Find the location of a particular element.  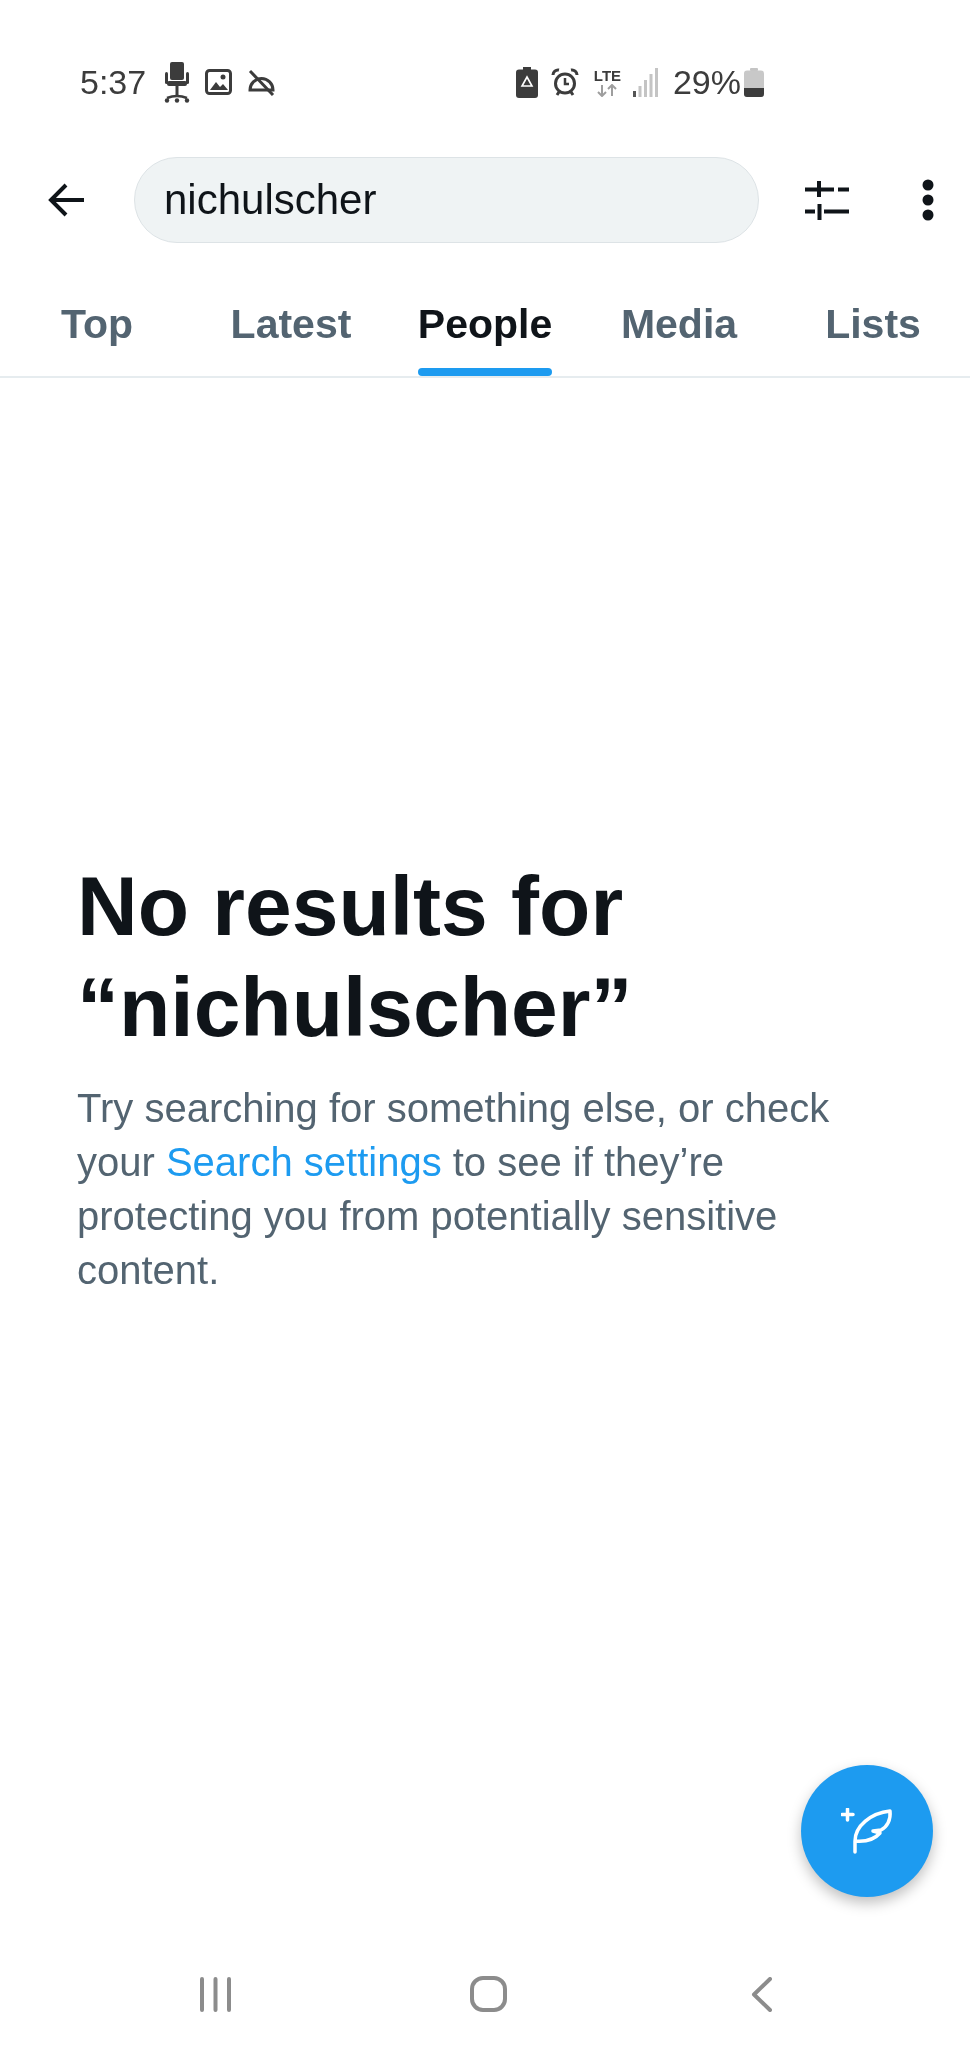

sliders-icon is located at coordinates (827, 200).